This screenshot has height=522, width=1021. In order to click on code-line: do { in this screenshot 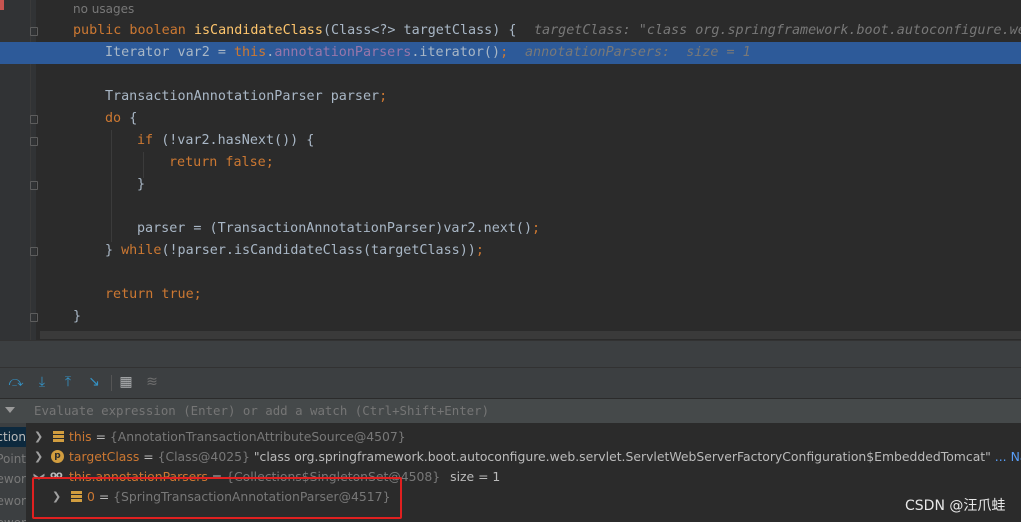, I will do `click(510, 119)`.